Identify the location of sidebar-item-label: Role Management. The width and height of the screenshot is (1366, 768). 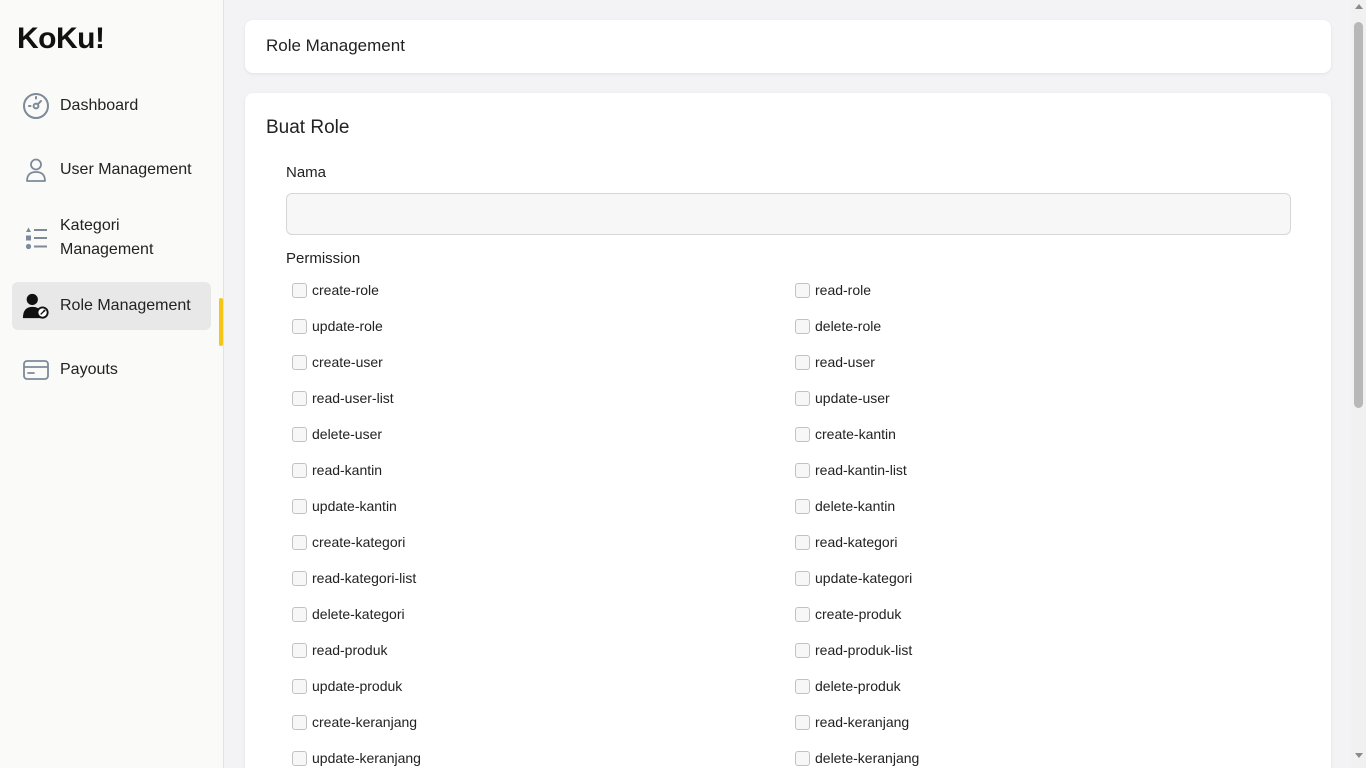
(125, 305).